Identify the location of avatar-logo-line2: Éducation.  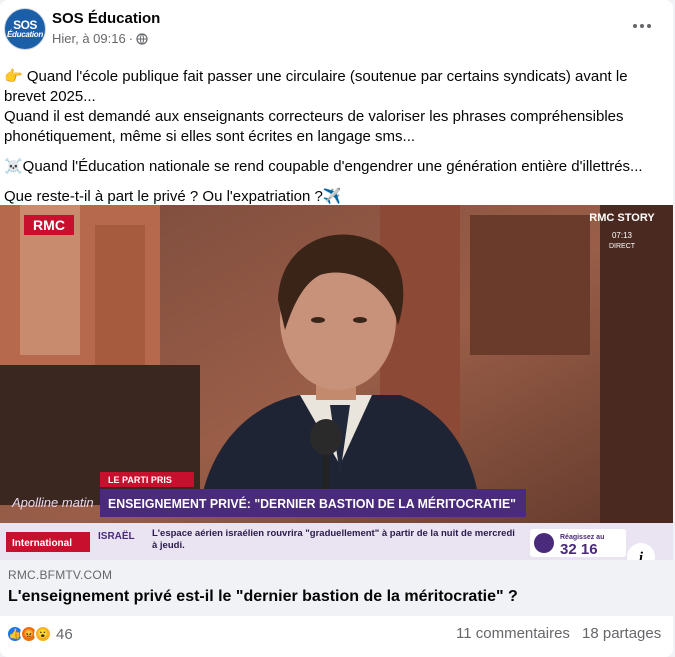
(25, 34).